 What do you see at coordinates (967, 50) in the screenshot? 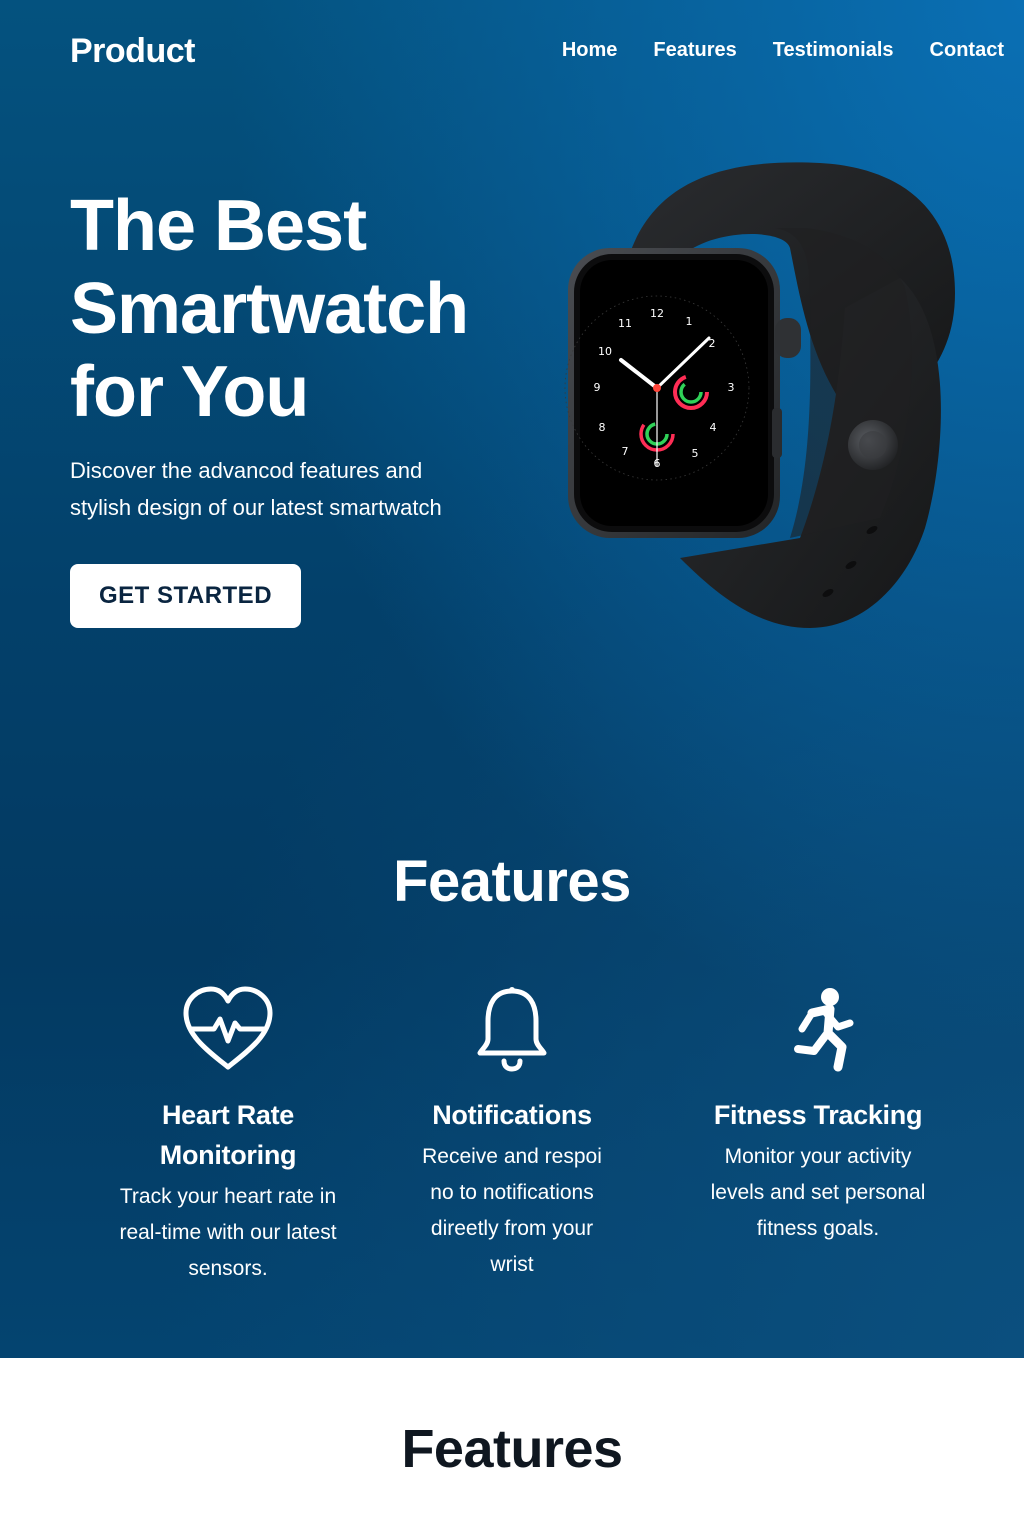
I see `nav-contact-link: Contact` at bounding box center [967, 50].